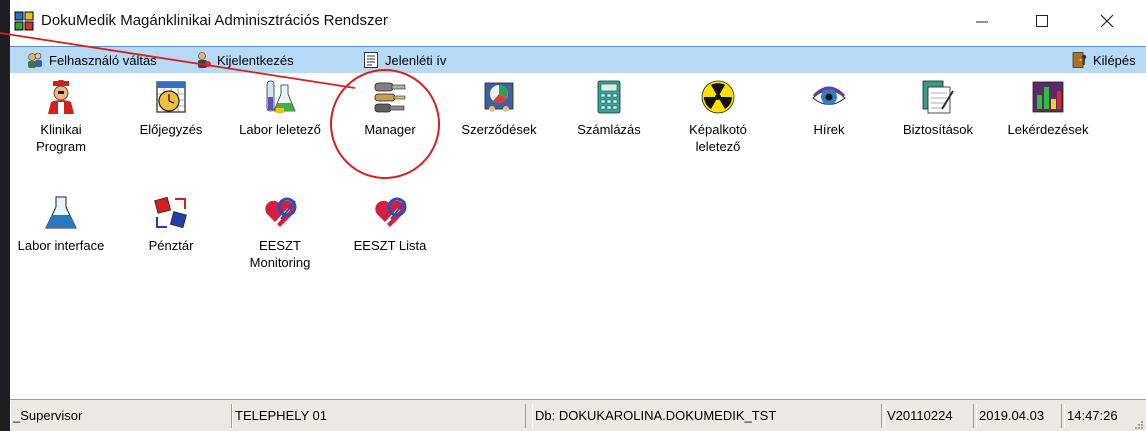 The image size is (1146, 431). I want to click on maximize-icon, so click(1042, 21).